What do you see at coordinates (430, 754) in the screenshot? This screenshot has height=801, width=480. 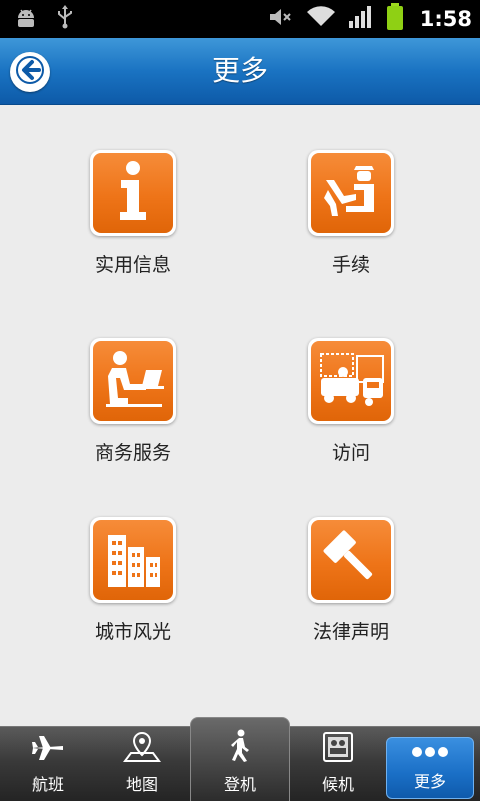 I see `more-dots-icon` at bounding box center [430, 754].